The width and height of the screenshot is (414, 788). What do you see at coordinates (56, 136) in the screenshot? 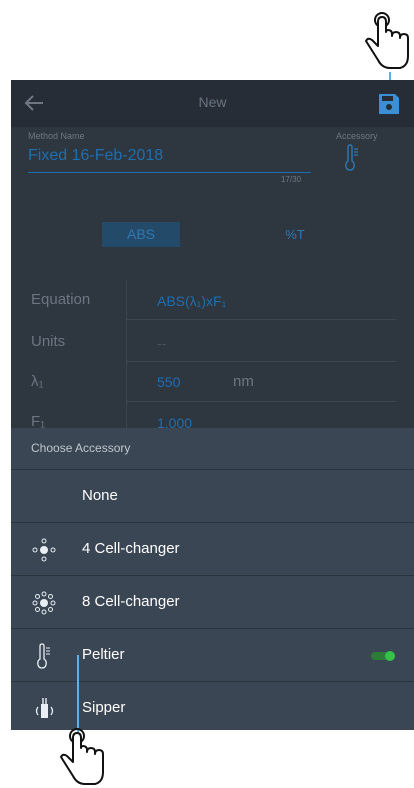
I see `method-name-label: Method Name` at bounding box center [56, 136].